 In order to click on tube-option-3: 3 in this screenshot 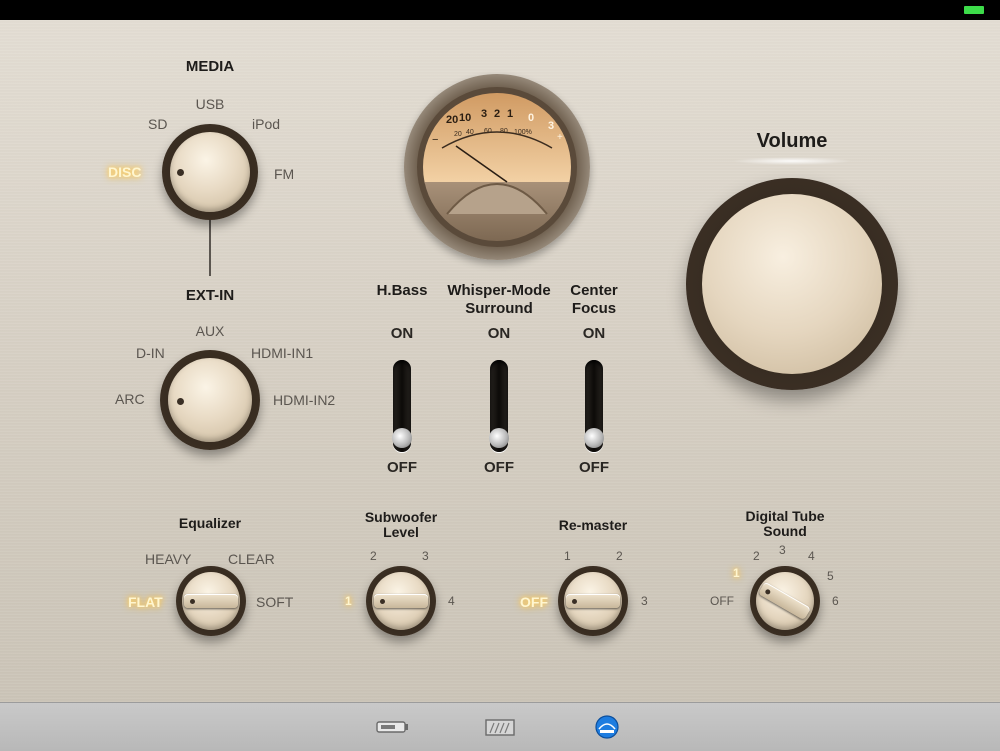, I will do `click(782, 550)`.